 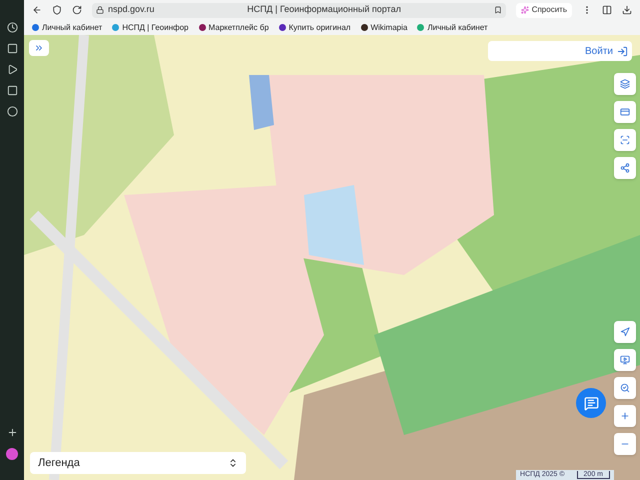 I want to click on login-button: Войти, so click(x=560, y=51).